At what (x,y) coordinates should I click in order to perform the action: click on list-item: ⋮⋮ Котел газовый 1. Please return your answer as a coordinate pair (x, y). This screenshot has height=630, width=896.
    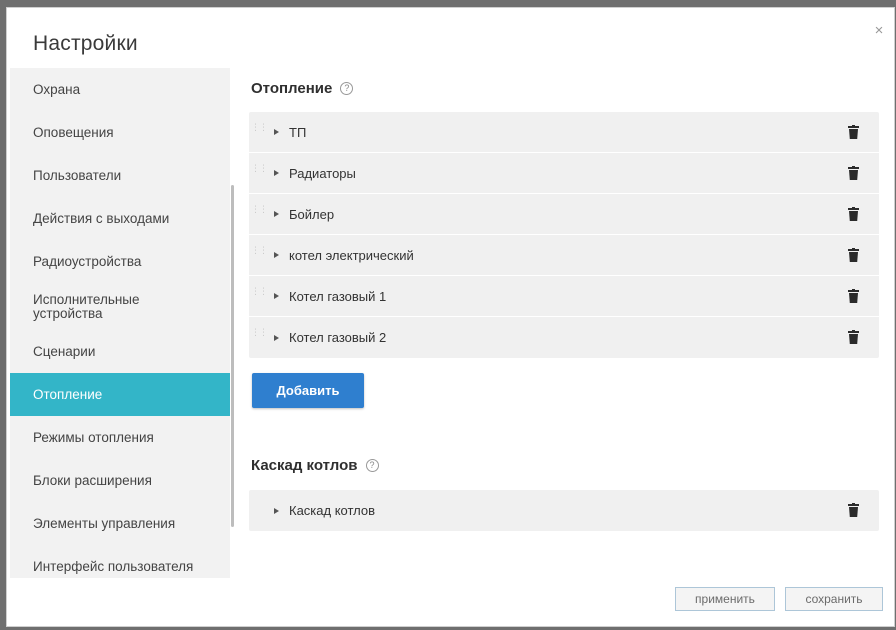
    Looking at the image, I should click on (564, 296).